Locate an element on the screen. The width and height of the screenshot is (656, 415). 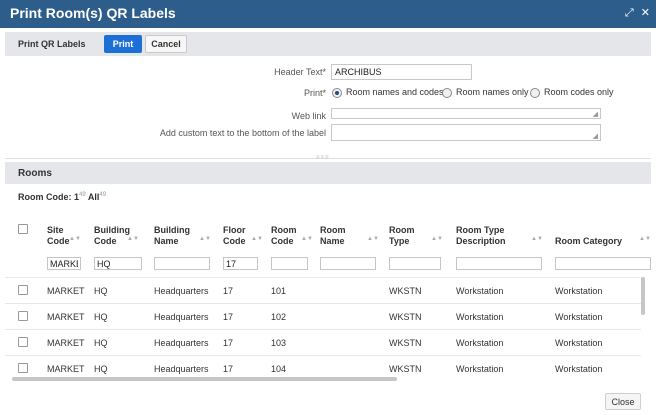
cell-room-code: 104 is located at coordinates (279, 369).